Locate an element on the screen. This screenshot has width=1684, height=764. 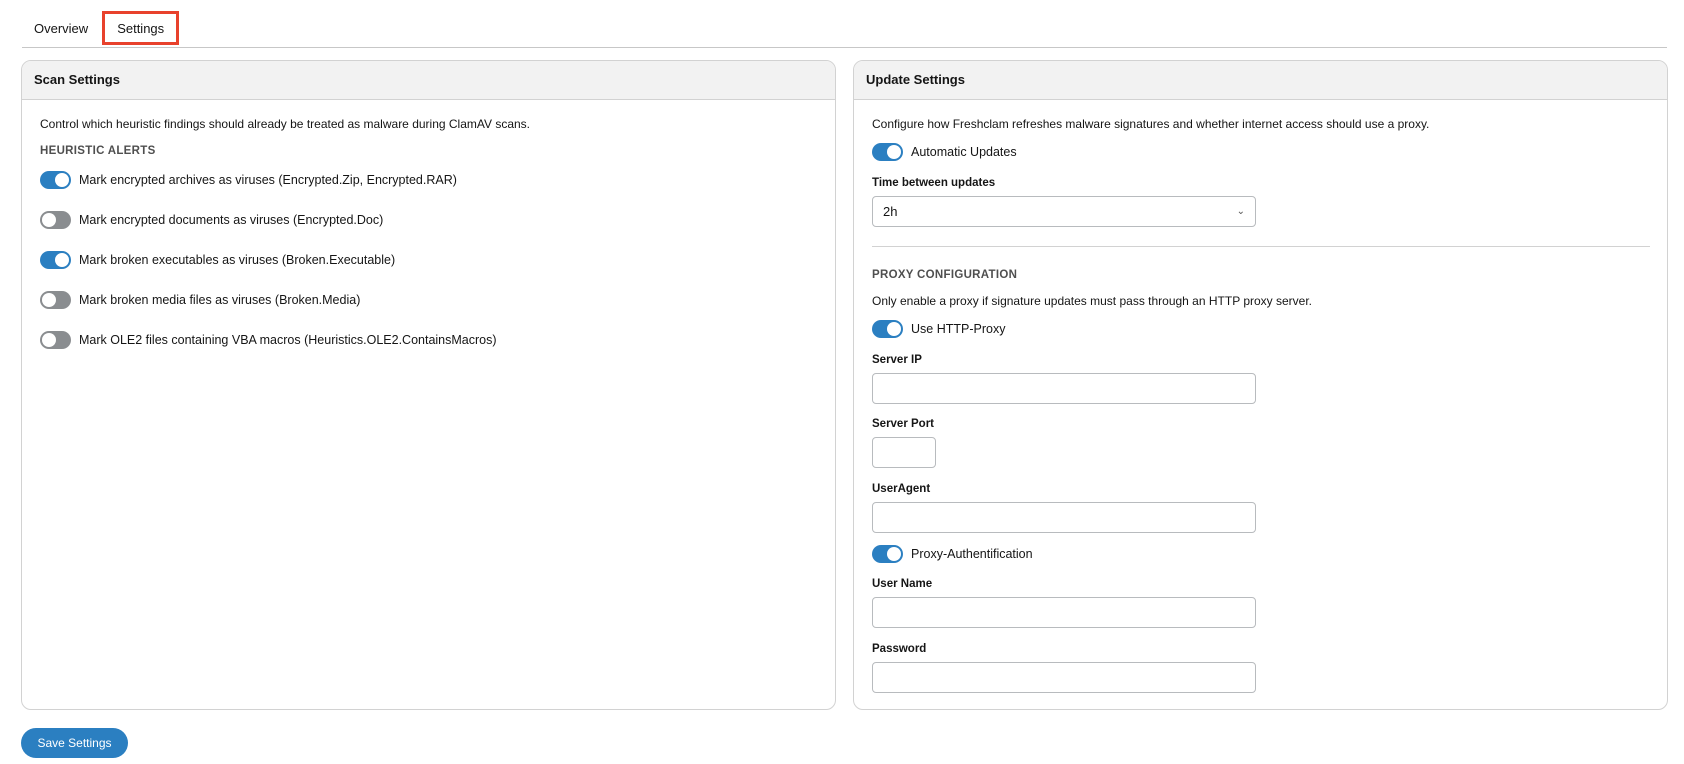
password-label: Password is located at coordinates (899, 649).